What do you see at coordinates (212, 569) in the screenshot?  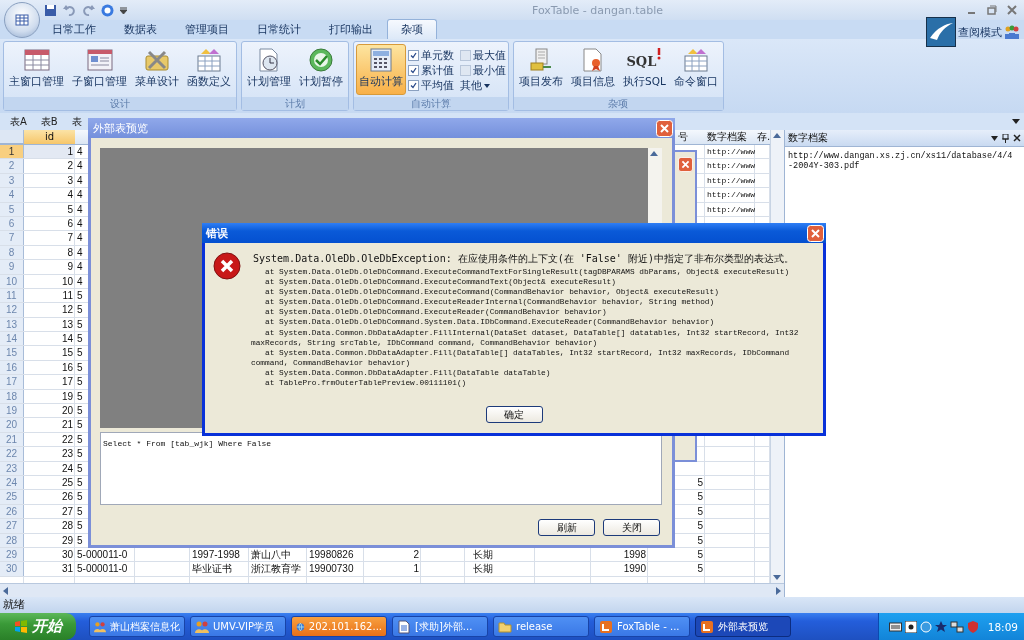 I see `table-cell-text: 毕业证书` at bounding box center [212, 569].